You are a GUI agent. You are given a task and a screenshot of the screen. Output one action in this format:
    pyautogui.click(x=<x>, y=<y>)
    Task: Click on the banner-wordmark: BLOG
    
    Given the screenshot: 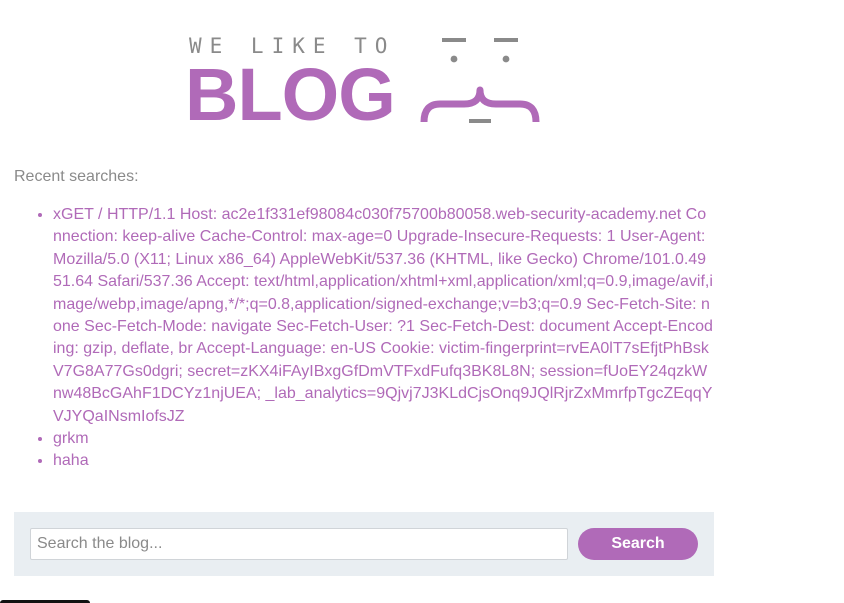 What is the action you would take?
    pyautogui.click(x=290, y=94)
    